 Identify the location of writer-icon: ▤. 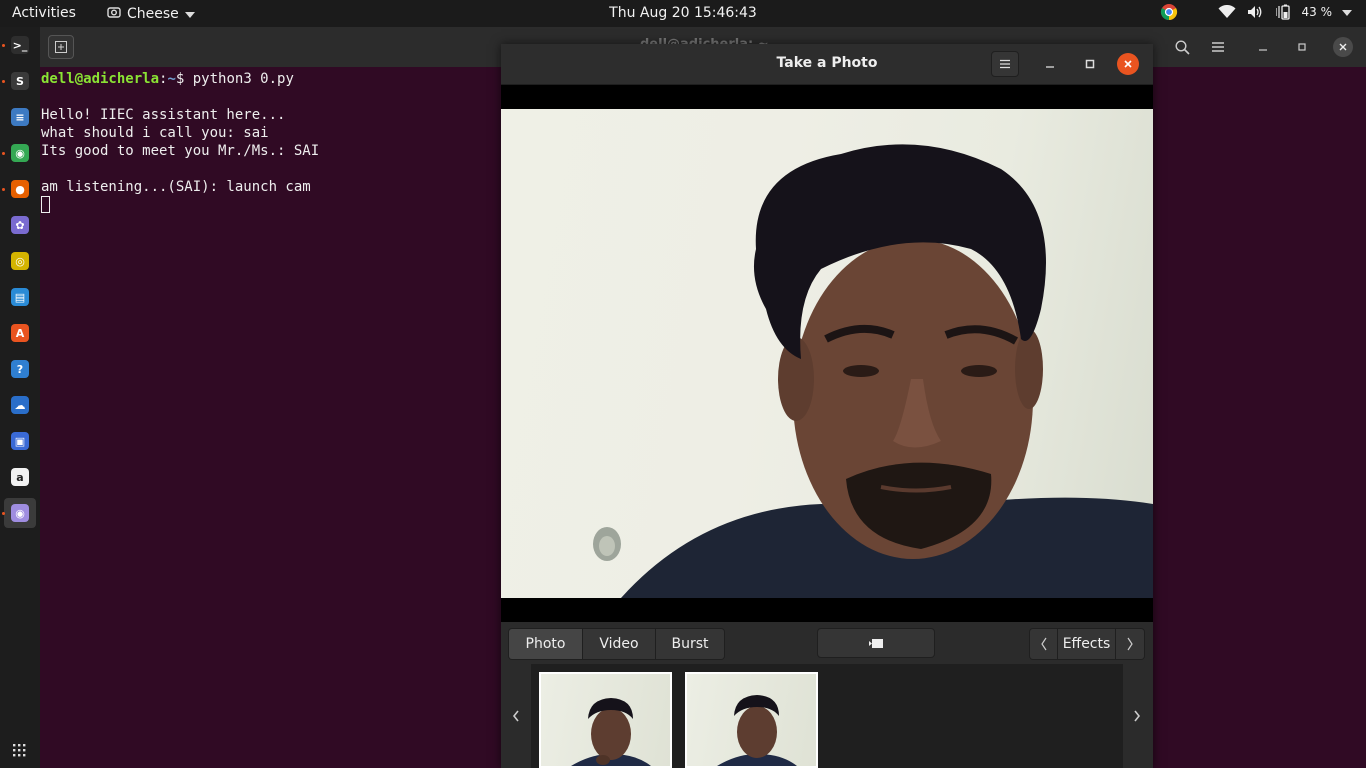
(20, 297).